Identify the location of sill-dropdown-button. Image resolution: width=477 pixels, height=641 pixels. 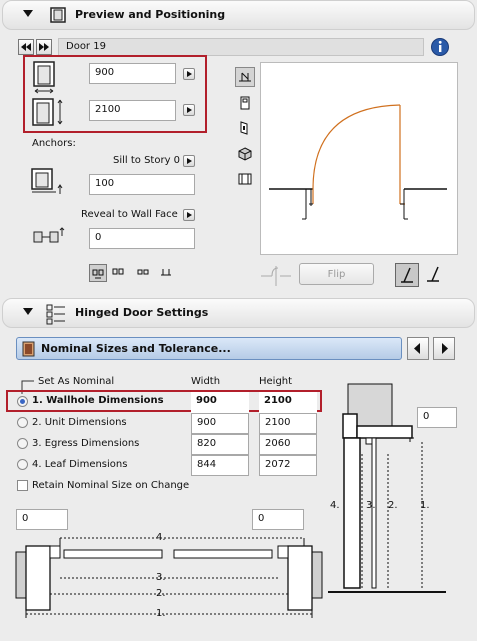
(189, 161).